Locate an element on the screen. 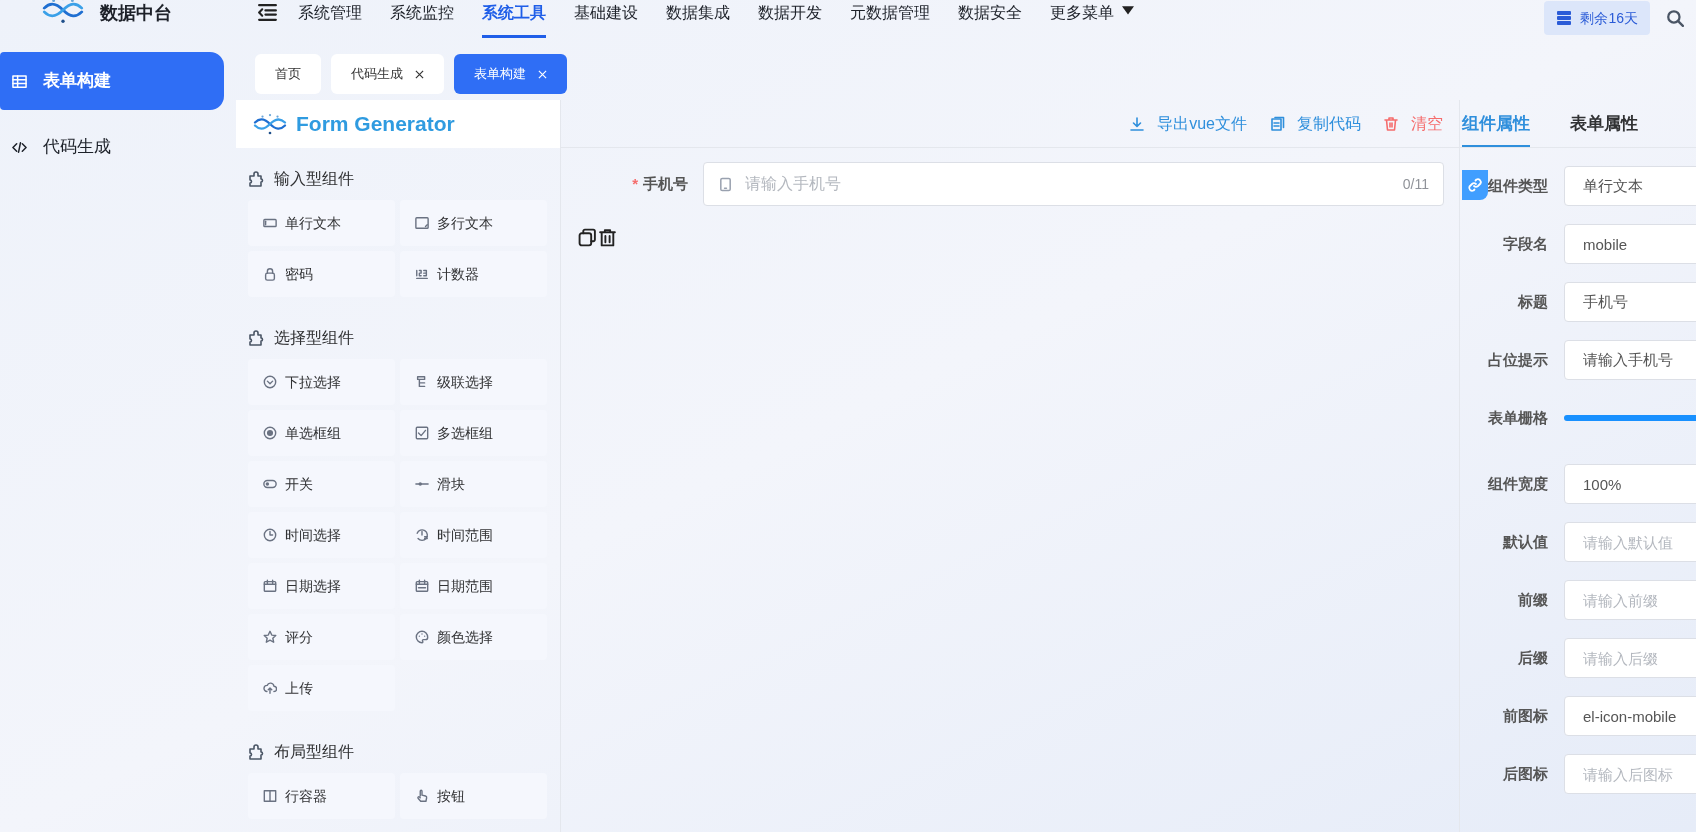 This screenshot has height=832, width=1696. palette-title: Form Generator is located at coordinates (375, 124).